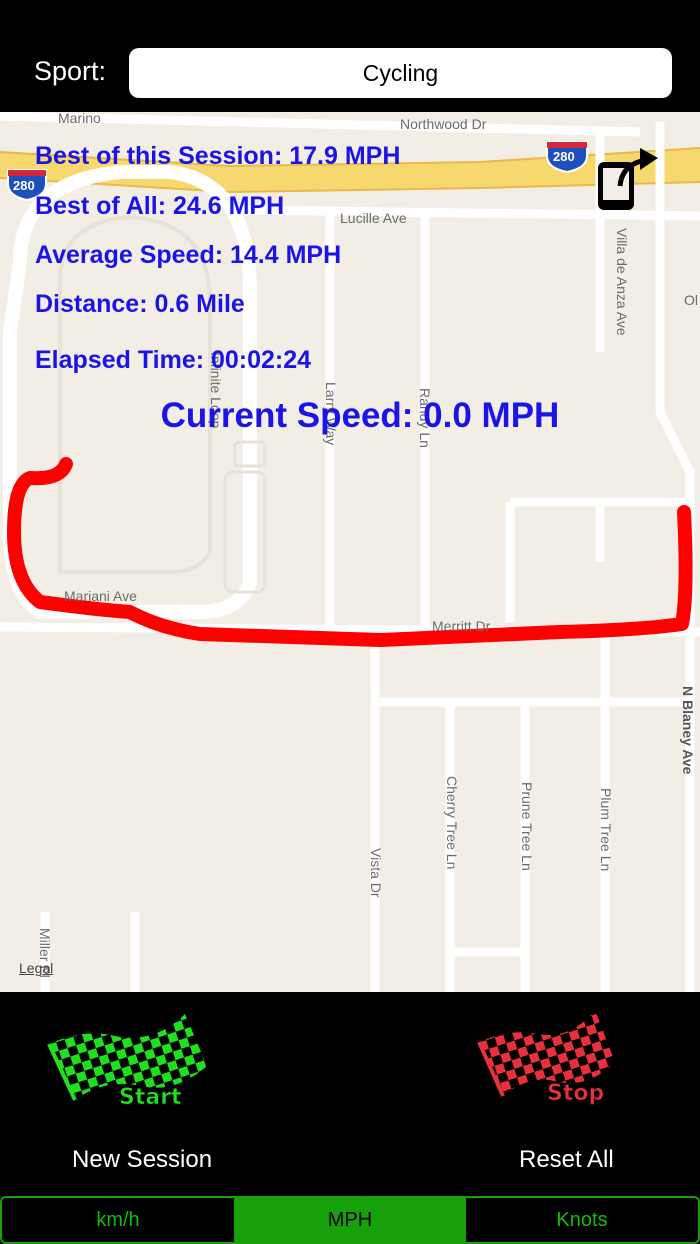 The image size is (700, 1244). What do you see at coordinates (218, 156) in the screenshot?
I see `best-session-stat: Best of this Session: 17.9 MPH` at bounding box center [218, 156].